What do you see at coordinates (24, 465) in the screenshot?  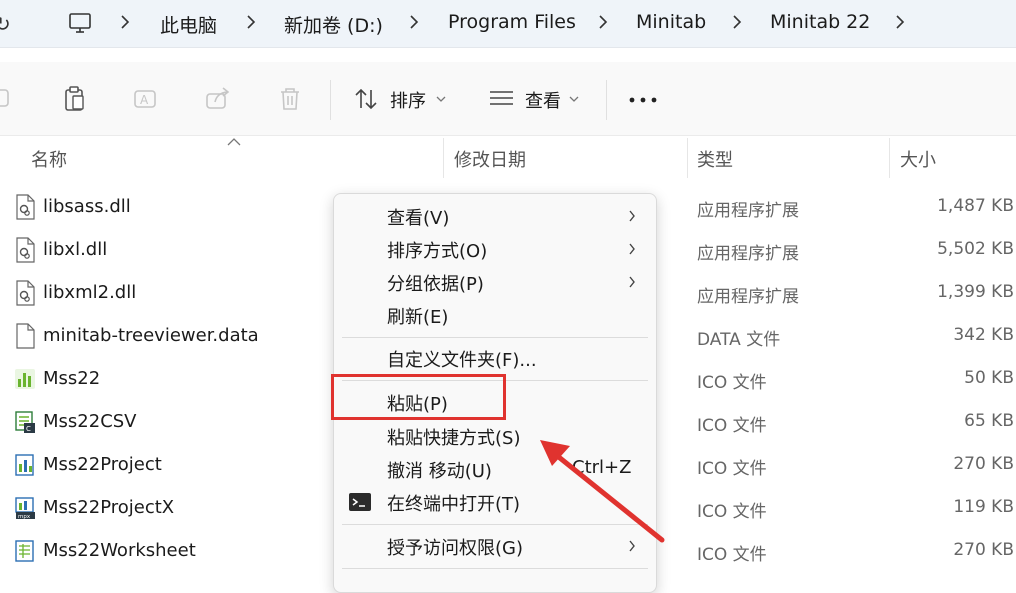 I see `project-ico-icon` at bounding box center [24, 465].